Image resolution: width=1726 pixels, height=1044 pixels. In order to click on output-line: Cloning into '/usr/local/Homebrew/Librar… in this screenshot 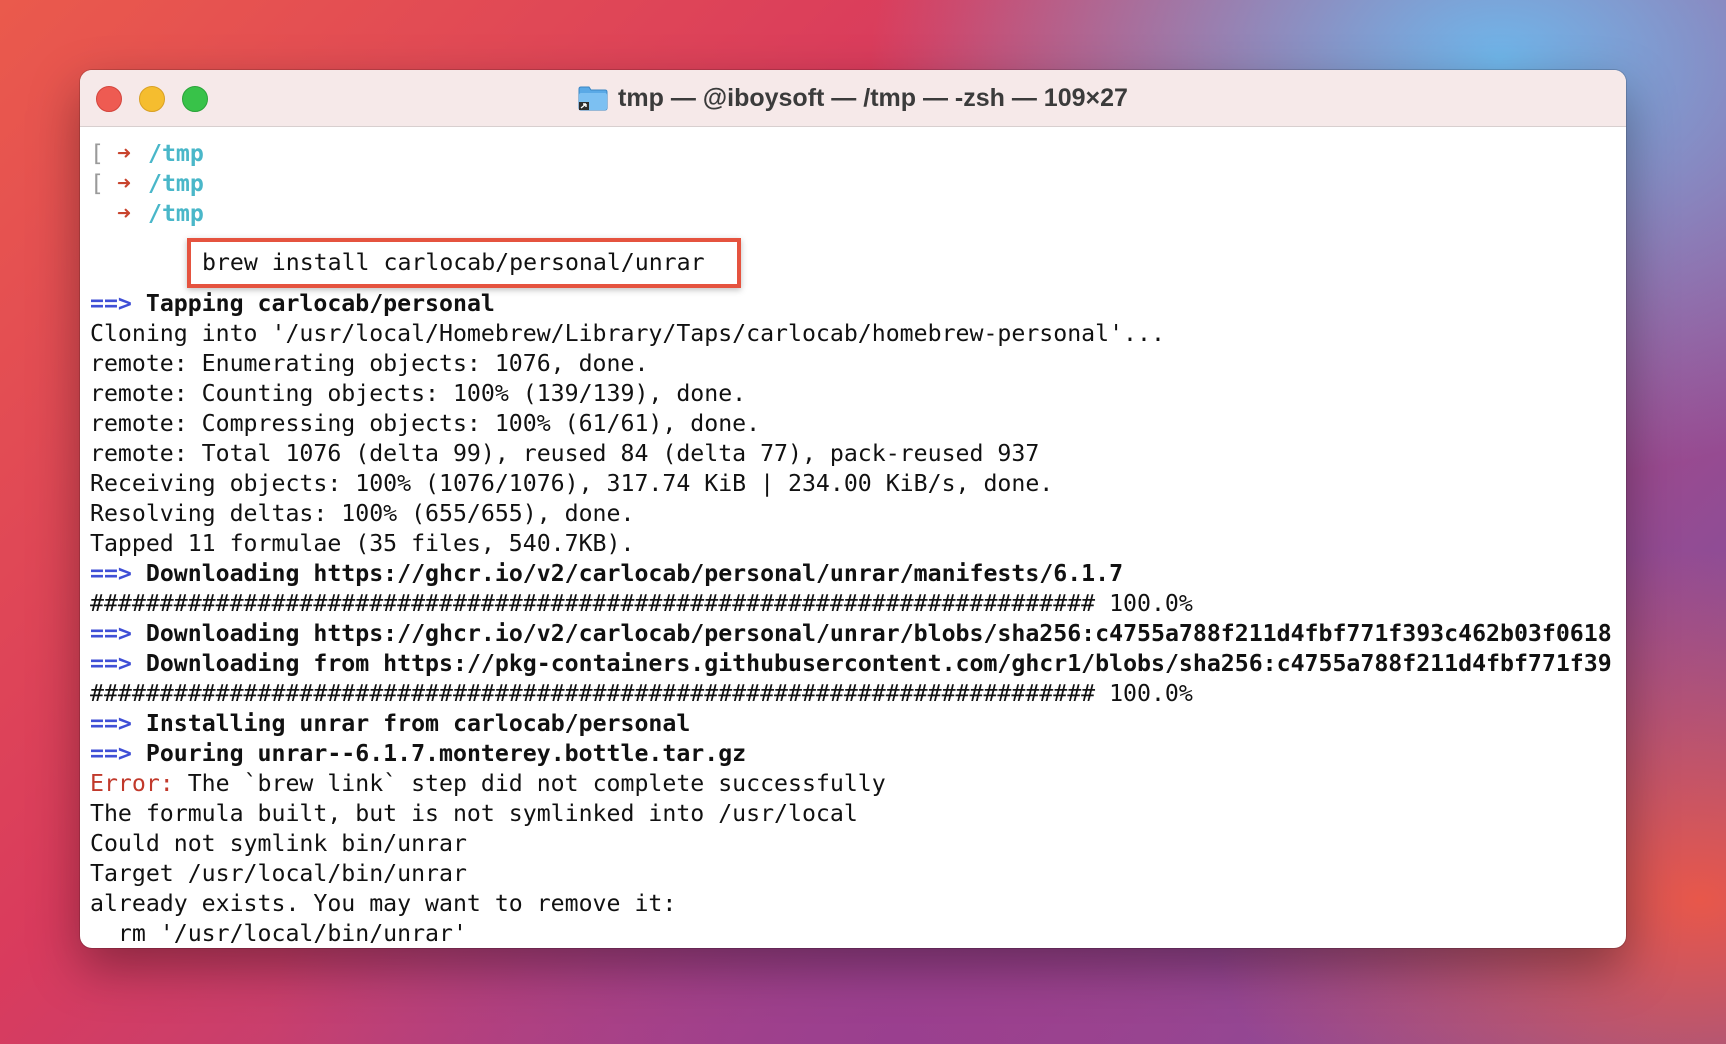, I will do `click(627, 333)`.